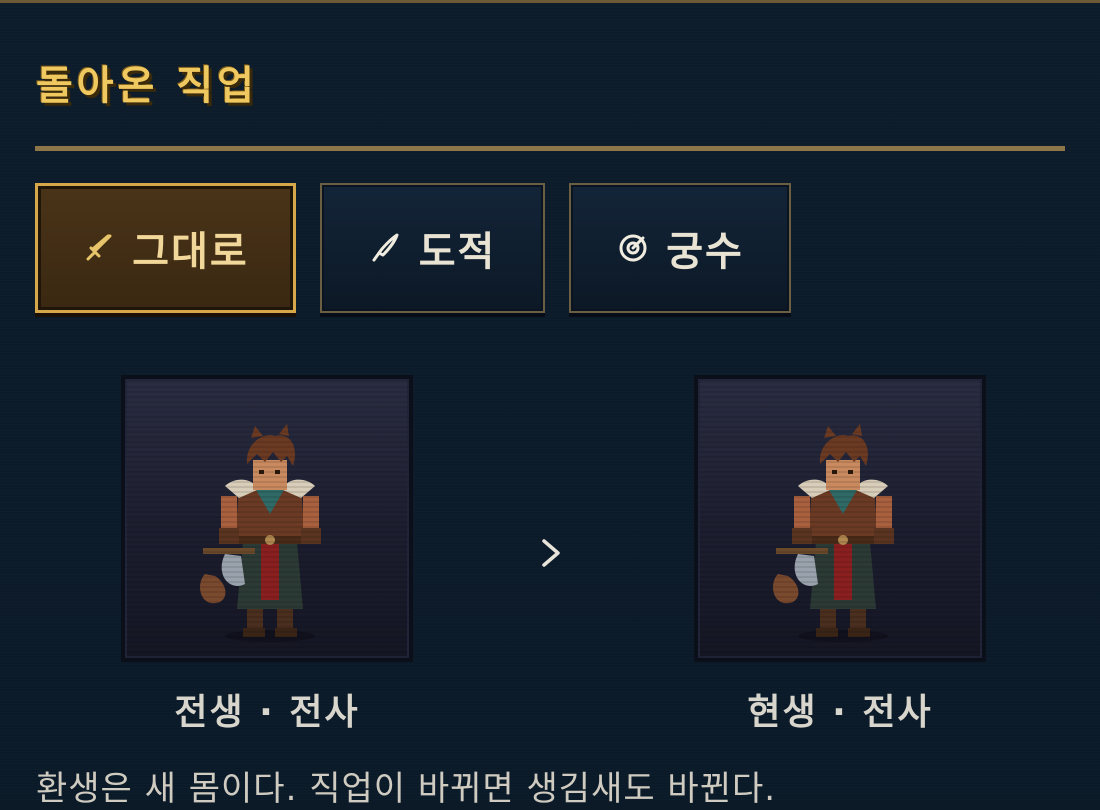 The width and height of the screenshot is (1100, 810). What do you see at coordinates (147, 86) in the screenshot?
I see `panel-title: 돌아온 직업` at bounding box center [147, 86].